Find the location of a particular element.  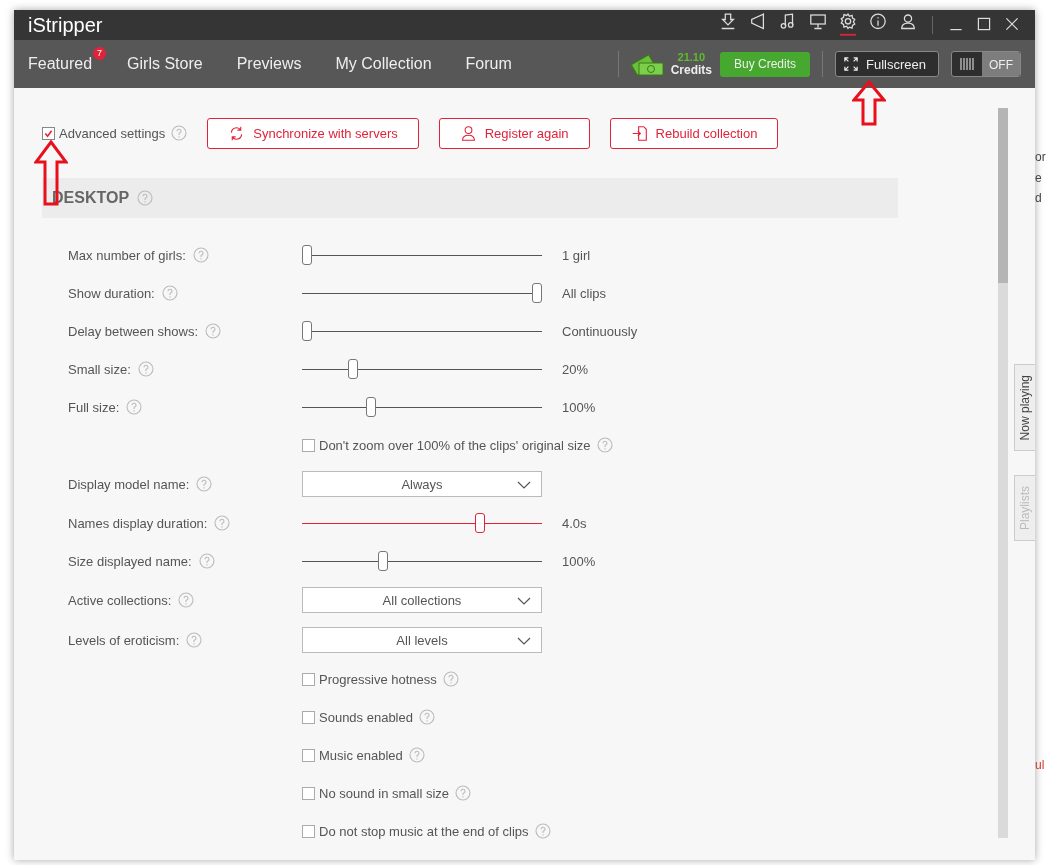

bars-icon is located at coordinates (967, 64).